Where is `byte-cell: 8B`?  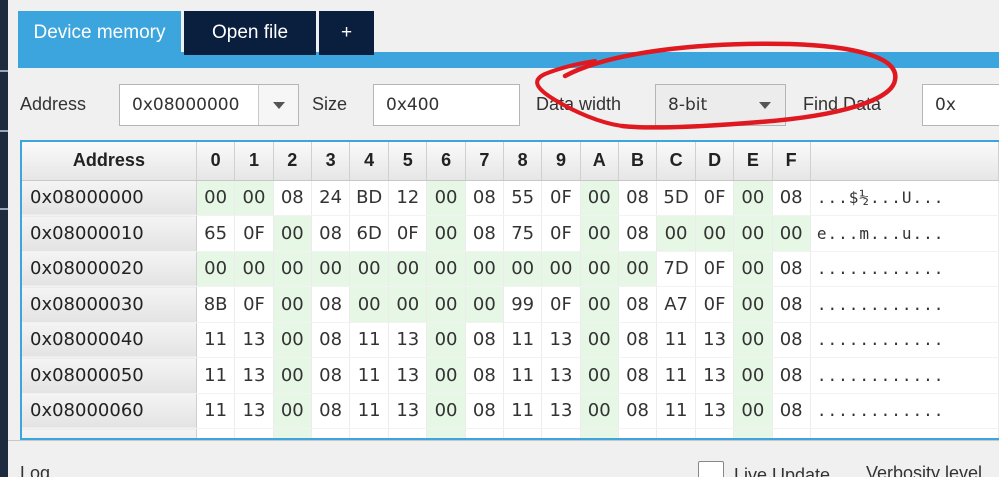
byte-cell: 8B is located at coordinates (216, 304).